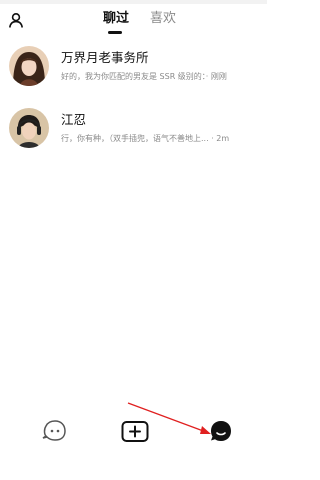  I want to click on chat-list-item: 江忍 行，你有种，（双手插兜，语气不善地上... · 2m, so click(133, 134).